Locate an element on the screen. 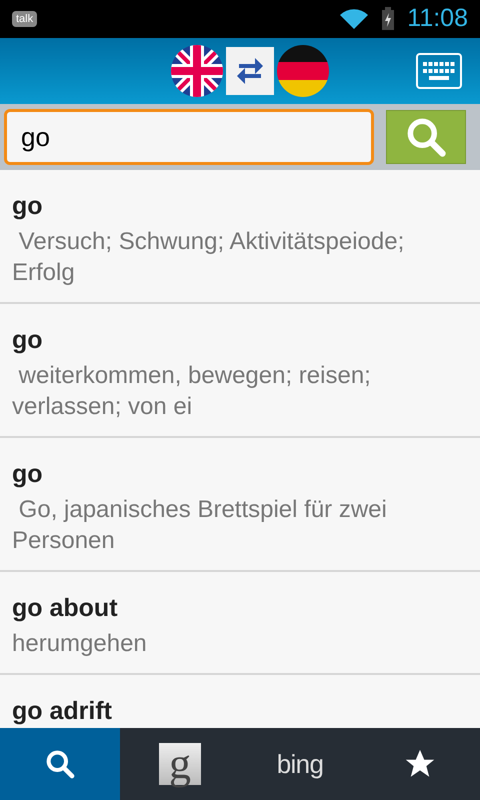  battery-icon is located at coordinates (388, 19).